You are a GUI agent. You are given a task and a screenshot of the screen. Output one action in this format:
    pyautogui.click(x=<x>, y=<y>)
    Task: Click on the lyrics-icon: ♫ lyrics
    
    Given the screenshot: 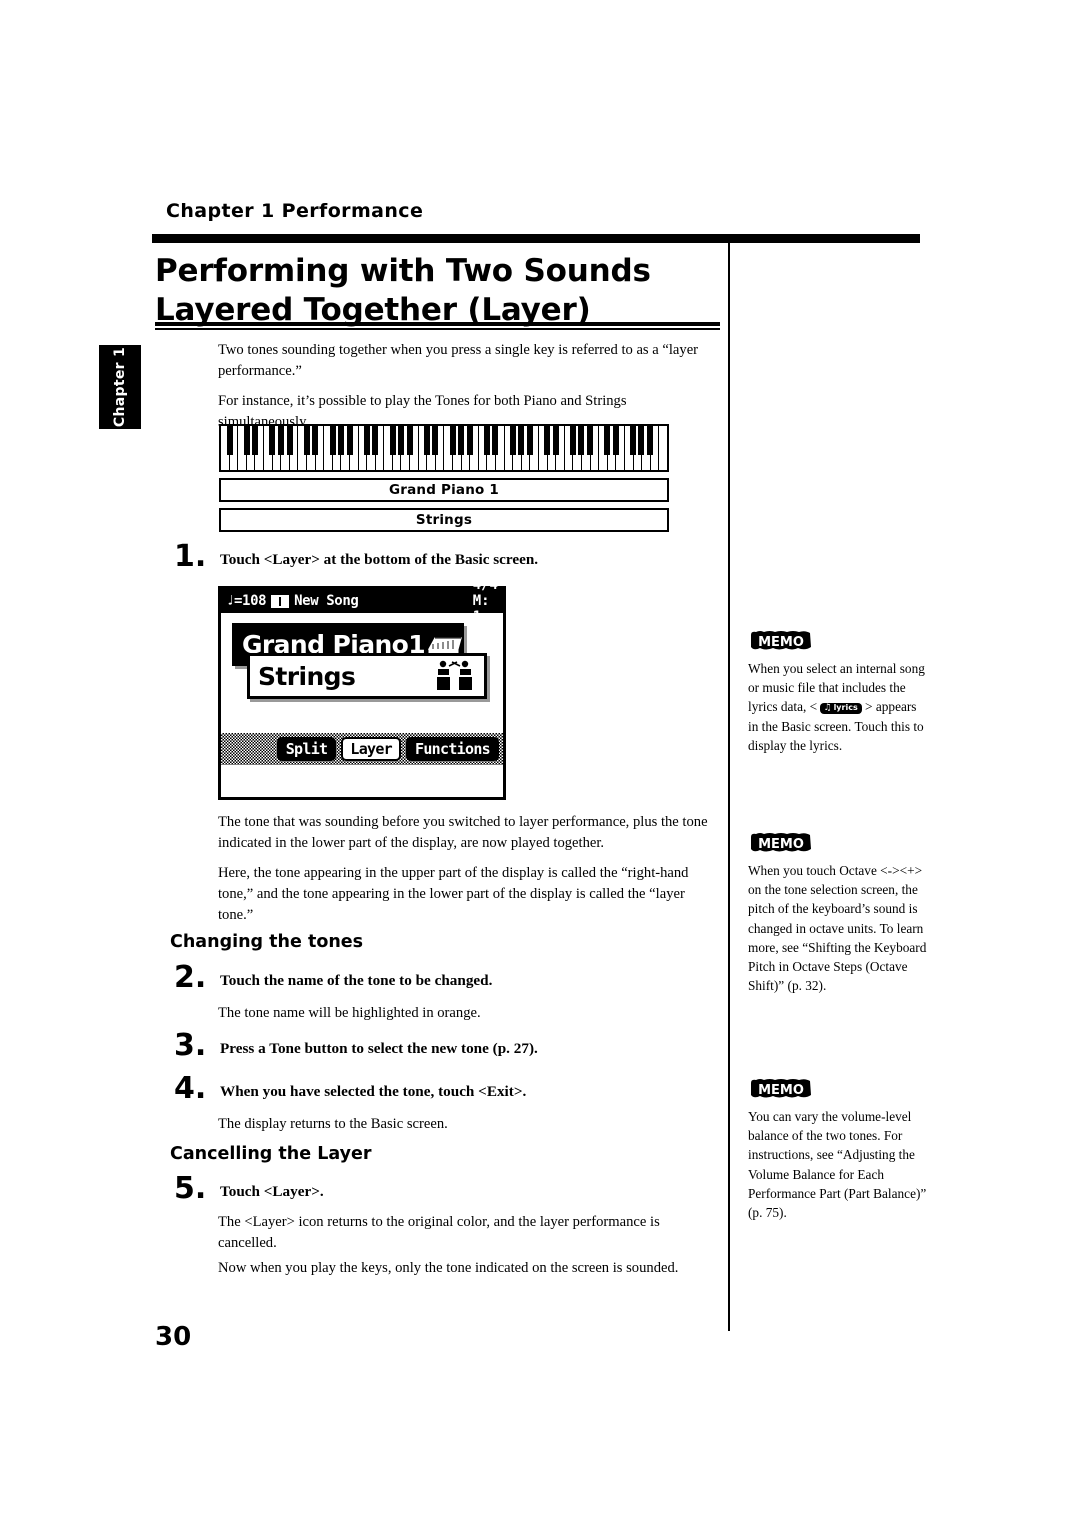 What is the action you would take?
    pyautogui.click(x=841, y=708)
    